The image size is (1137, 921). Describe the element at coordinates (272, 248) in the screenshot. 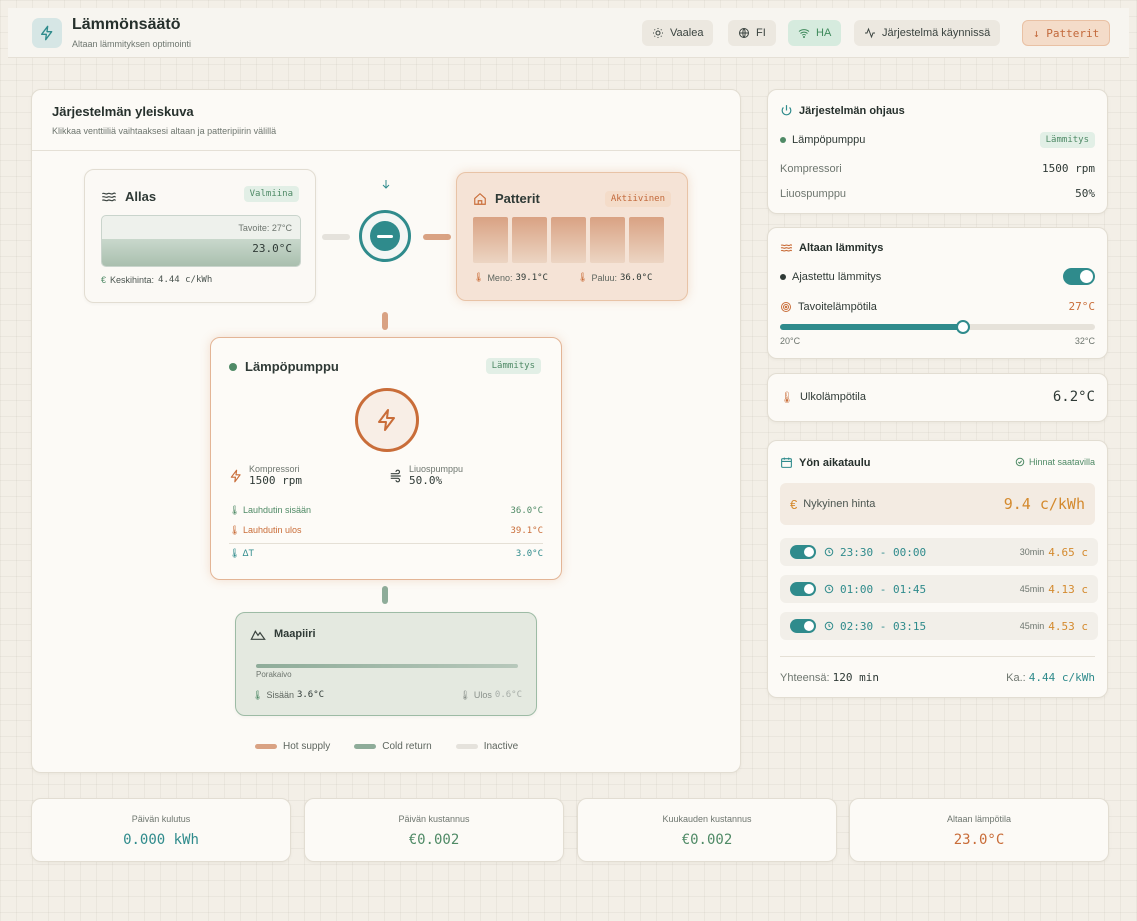

I see `pool-temperature: 23.0°C` at that location.